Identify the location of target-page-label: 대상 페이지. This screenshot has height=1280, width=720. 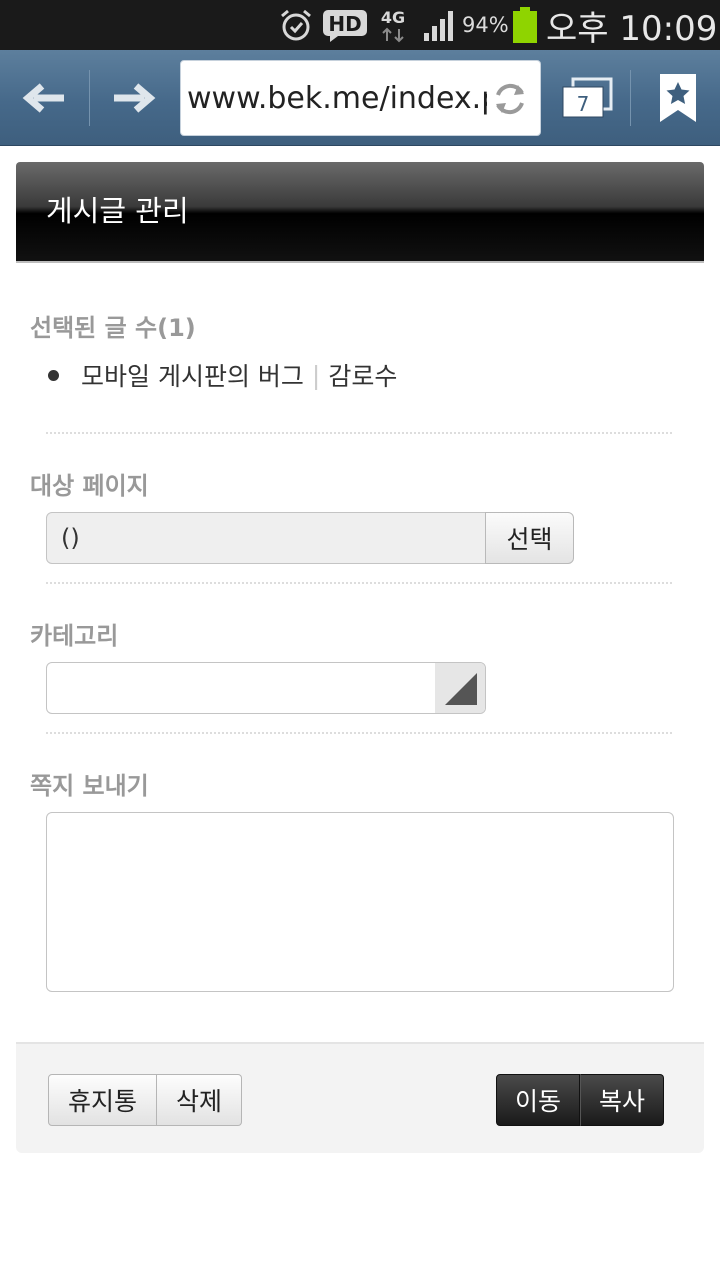
(89, 486).